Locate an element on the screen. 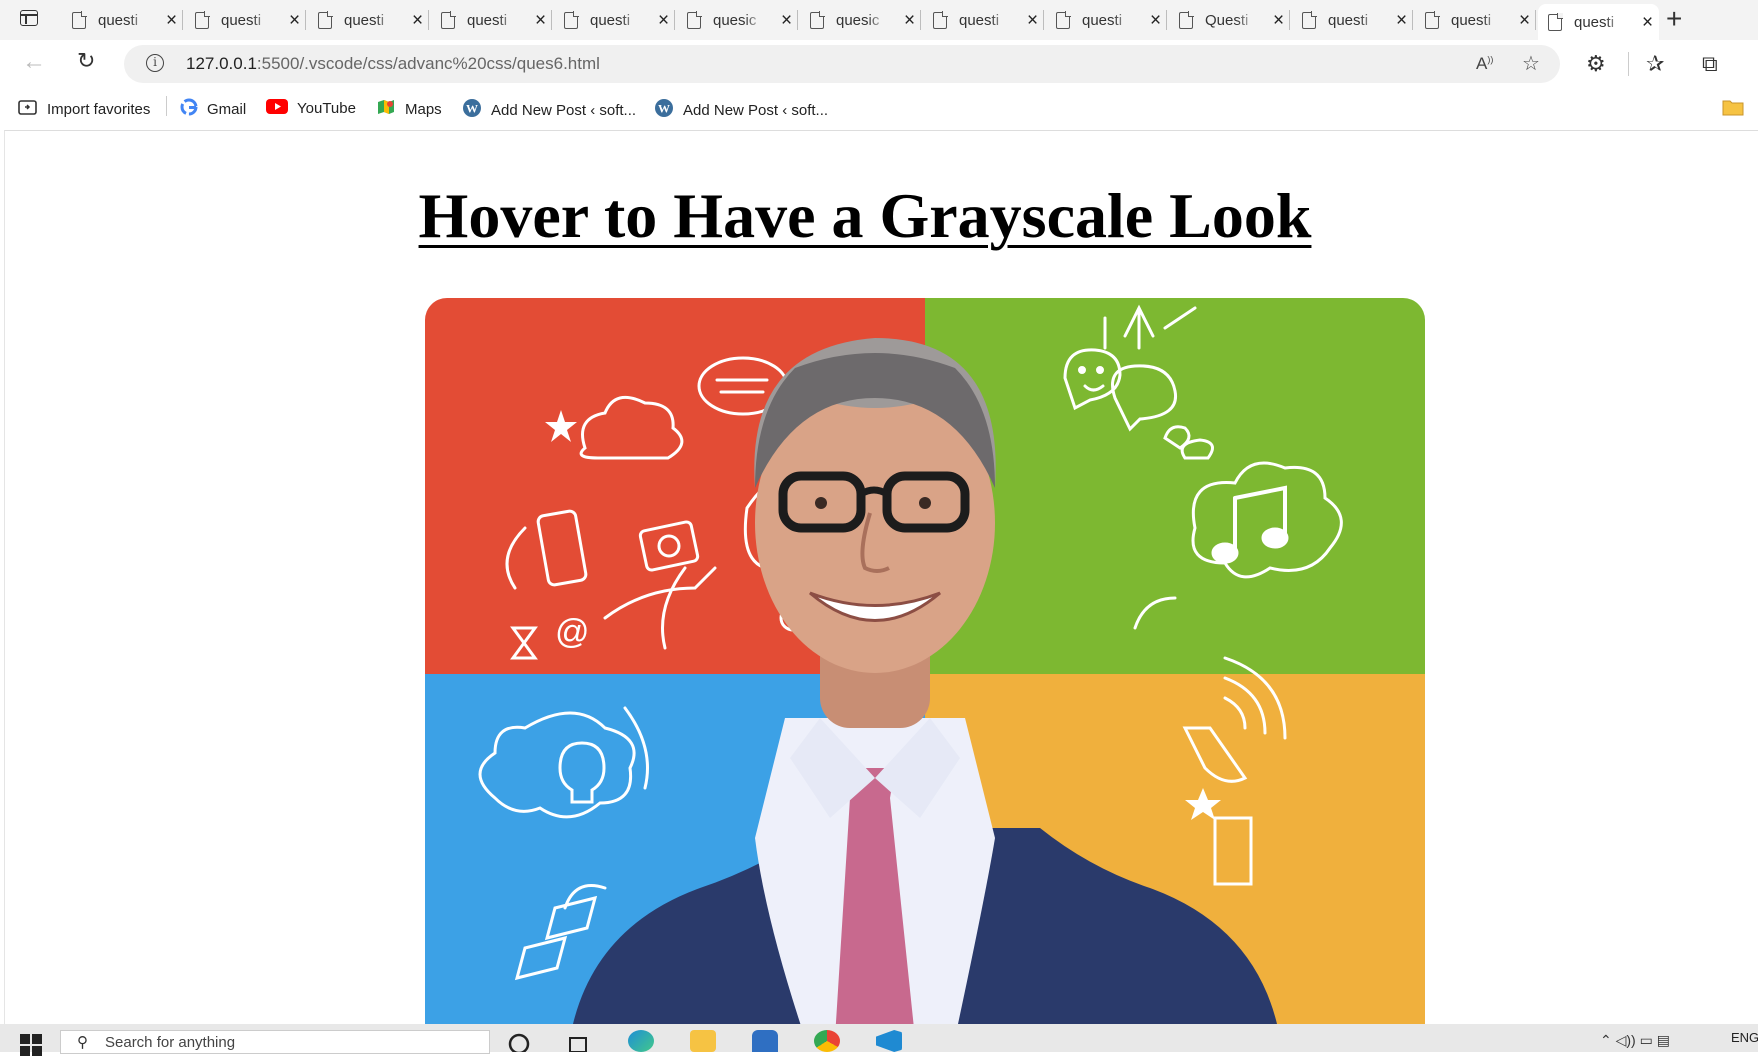  other-favorites-folder-icon is located at coordinates (1733, 109).